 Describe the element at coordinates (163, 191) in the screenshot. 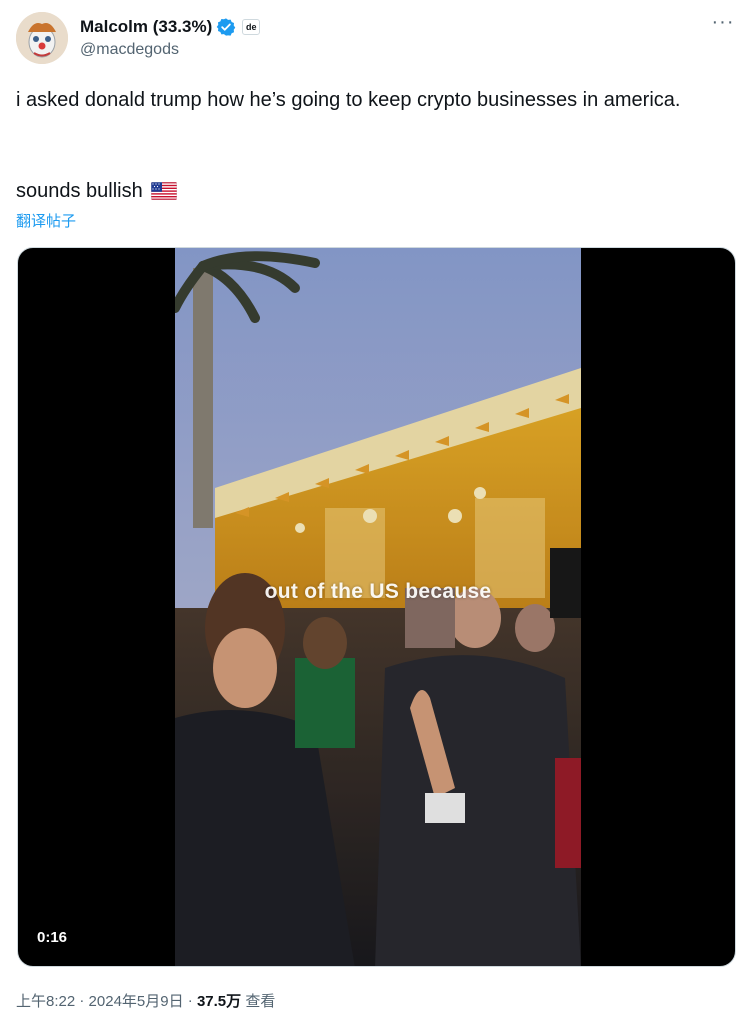

I see `us-flag-icon` at that location.